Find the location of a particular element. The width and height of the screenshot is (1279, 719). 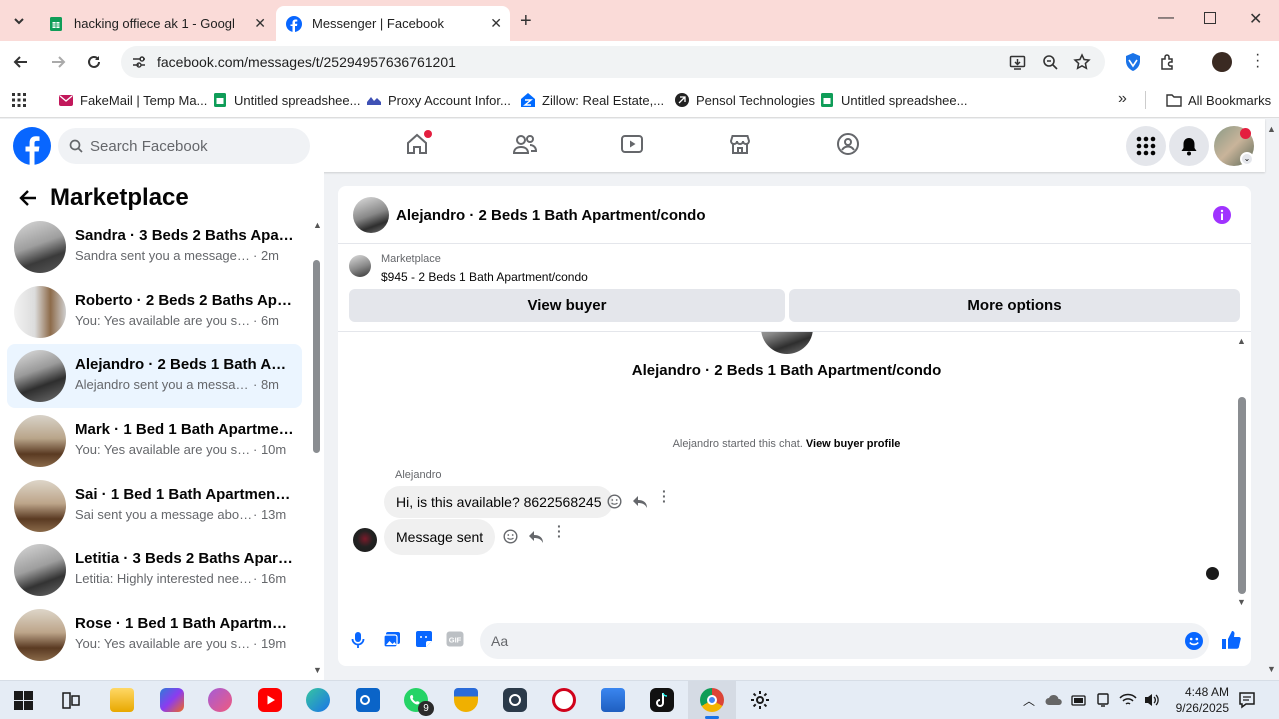

whatsapp-icon: 9 is located at coordinates (419, 702).